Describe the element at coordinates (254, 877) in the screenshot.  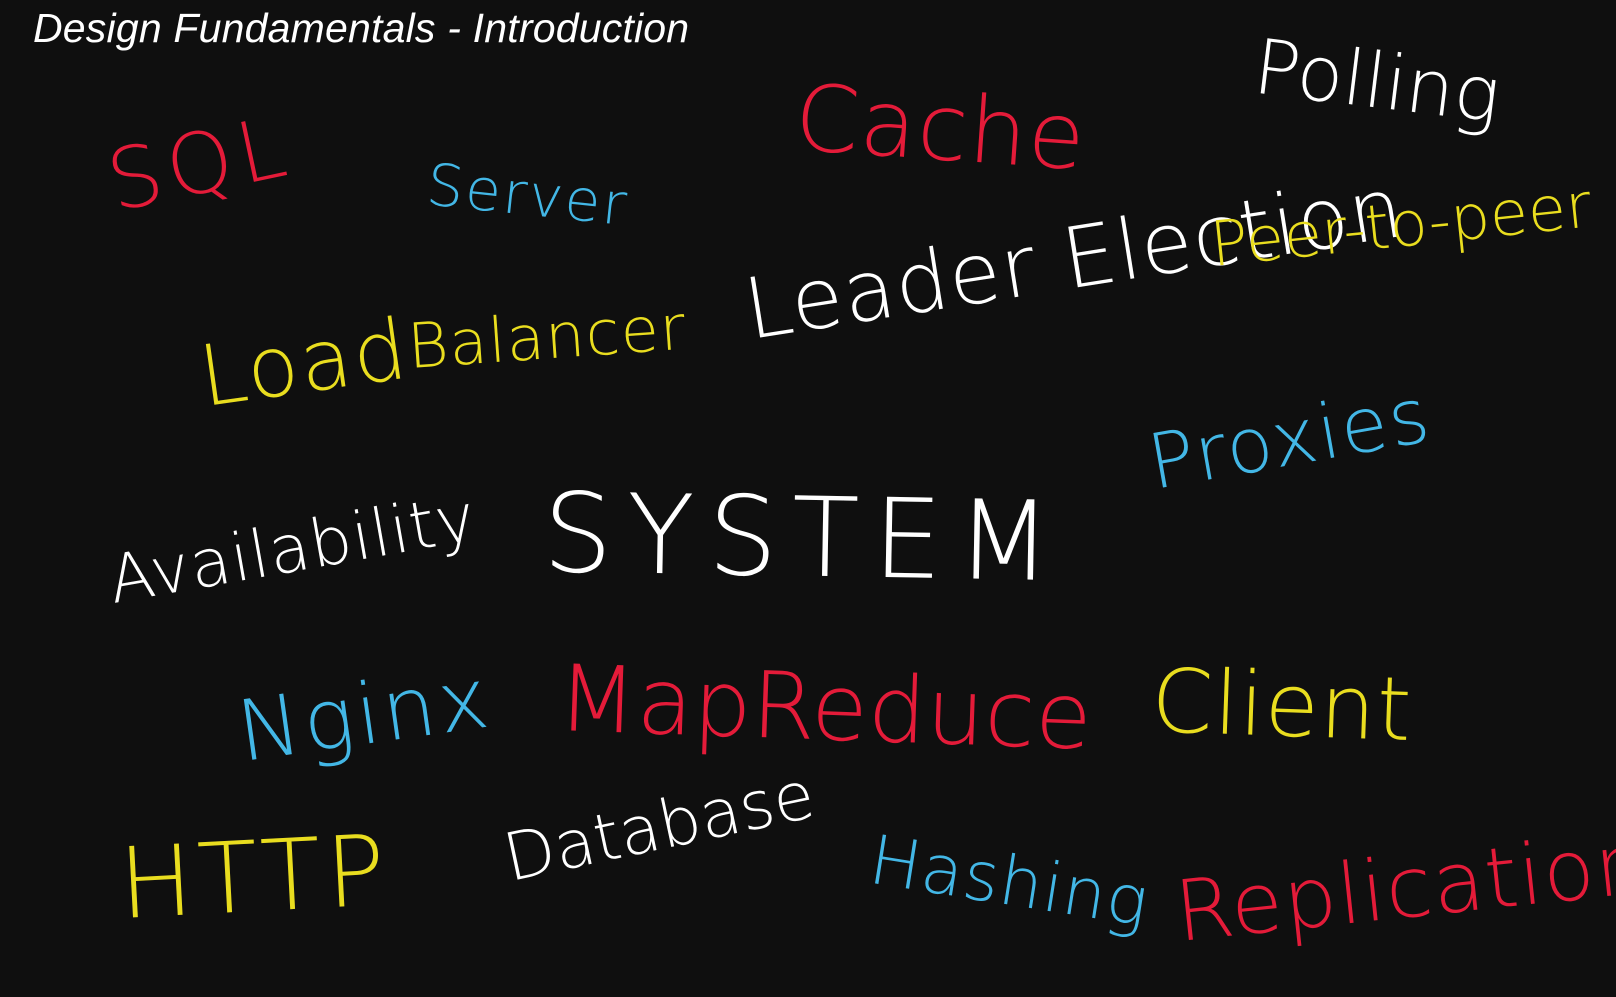
I see `word-http: HTTP` at that location.